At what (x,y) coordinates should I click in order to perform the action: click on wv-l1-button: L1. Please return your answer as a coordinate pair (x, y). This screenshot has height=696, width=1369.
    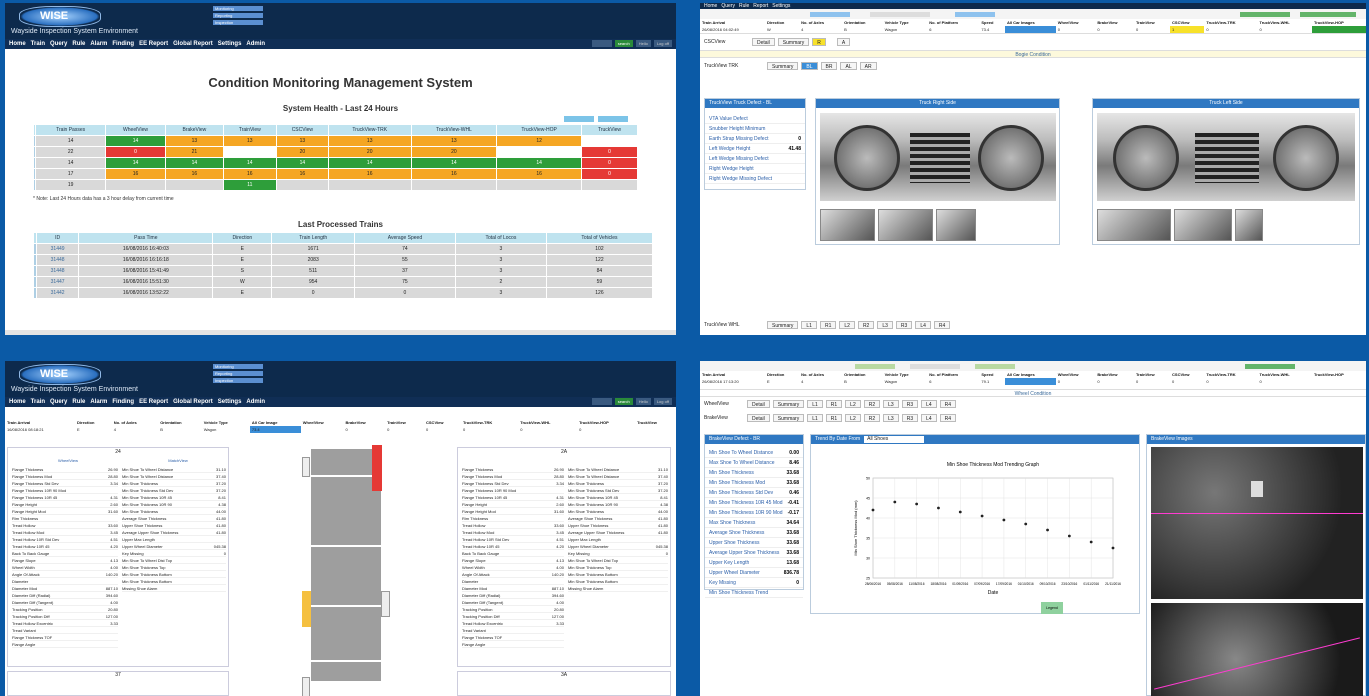
    Looking at the image, I should click on (815, 404).